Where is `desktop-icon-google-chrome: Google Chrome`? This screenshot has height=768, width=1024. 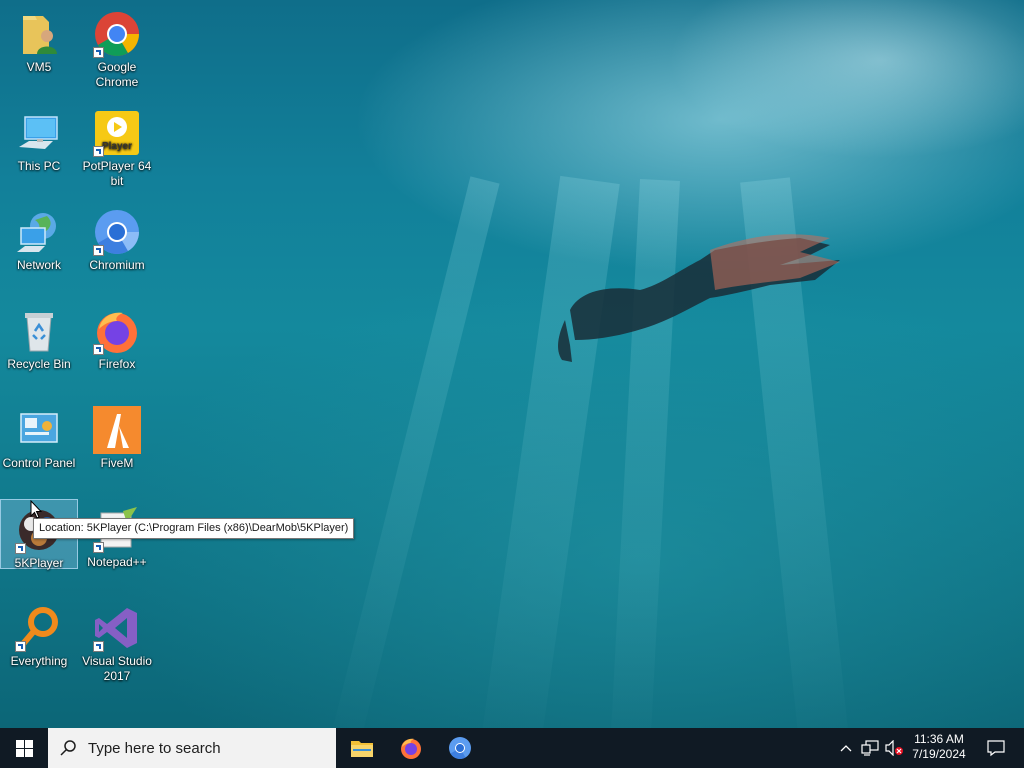
desktop-icon-google-chrome: Google Chrome is located at coordinates (117, 47).